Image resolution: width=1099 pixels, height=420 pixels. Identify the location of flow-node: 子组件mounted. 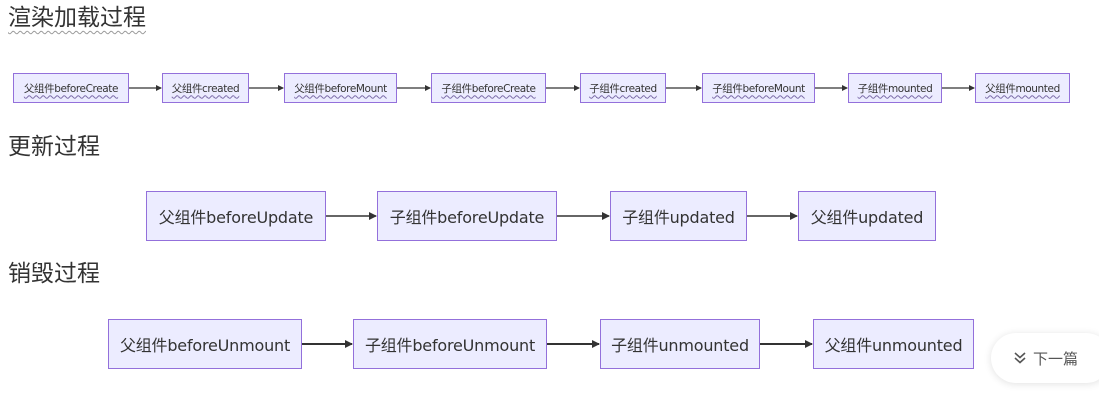
(895, 88).